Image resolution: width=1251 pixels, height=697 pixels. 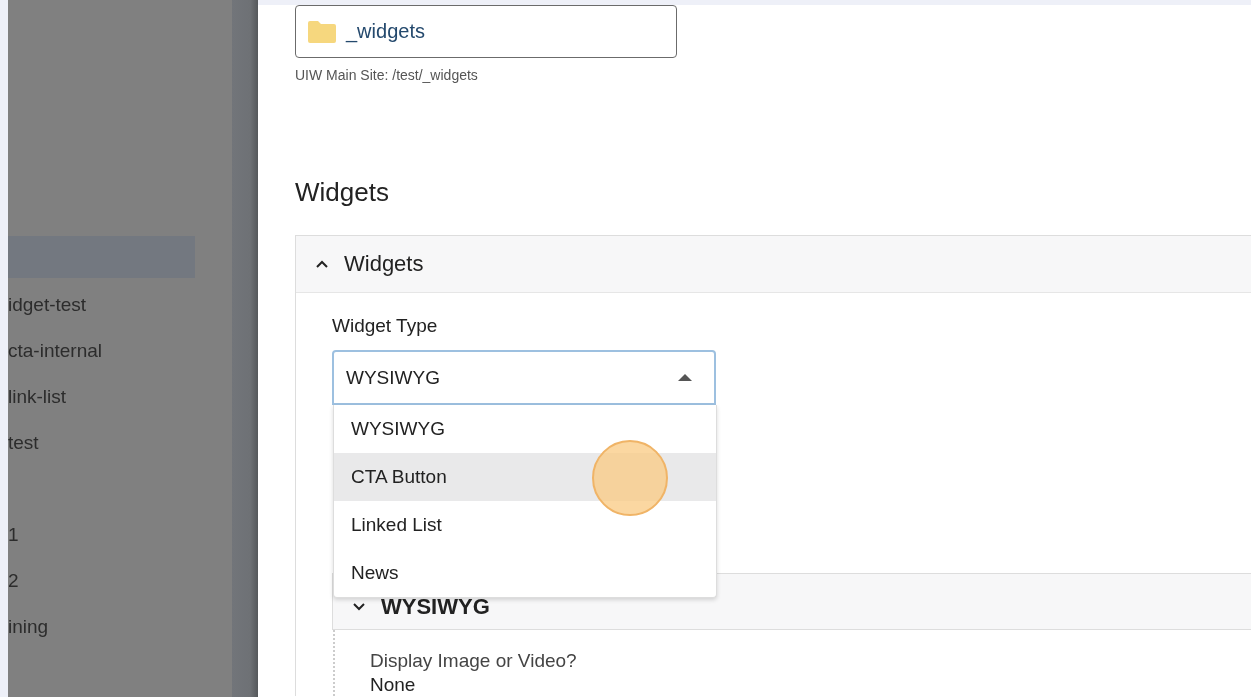 What do you see at coordinates (385, 31) in the screenshot?
I see `folder-name: _widgets` at bounding box center [385, 31].